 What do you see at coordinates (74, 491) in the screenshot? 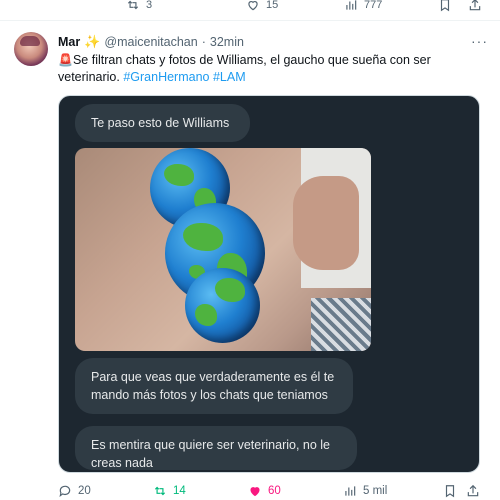
I see `reply-button: 20` at bounding box center [74, 491].